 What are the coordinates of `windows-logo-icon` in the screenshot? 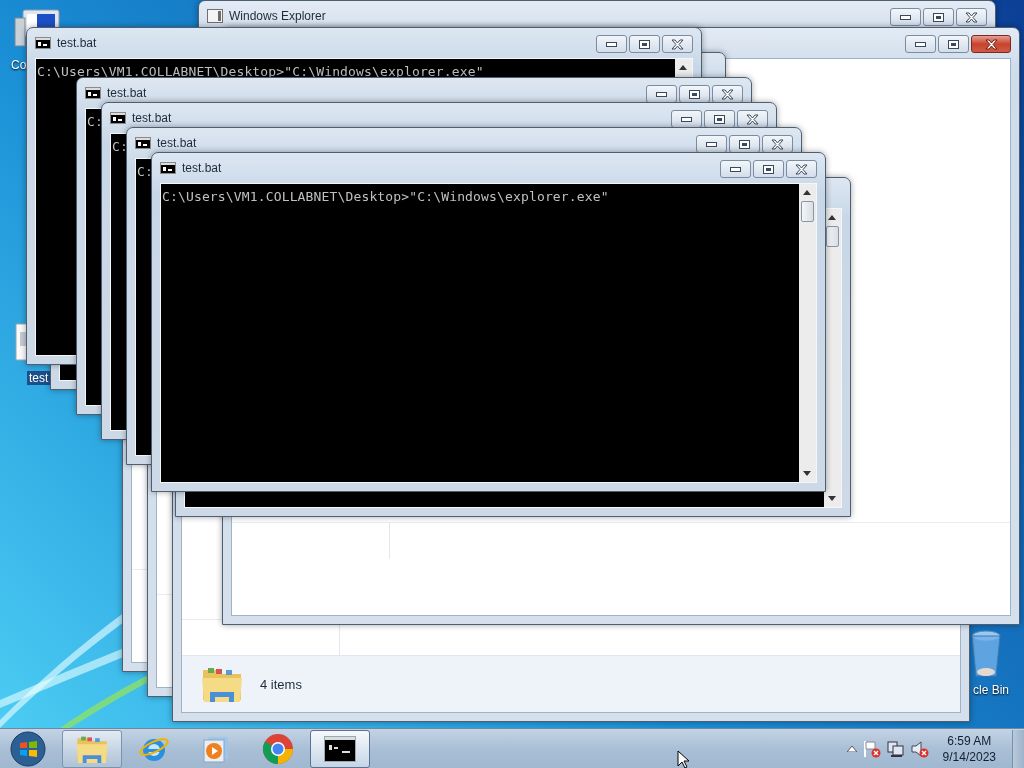 It's located at (28, 749).